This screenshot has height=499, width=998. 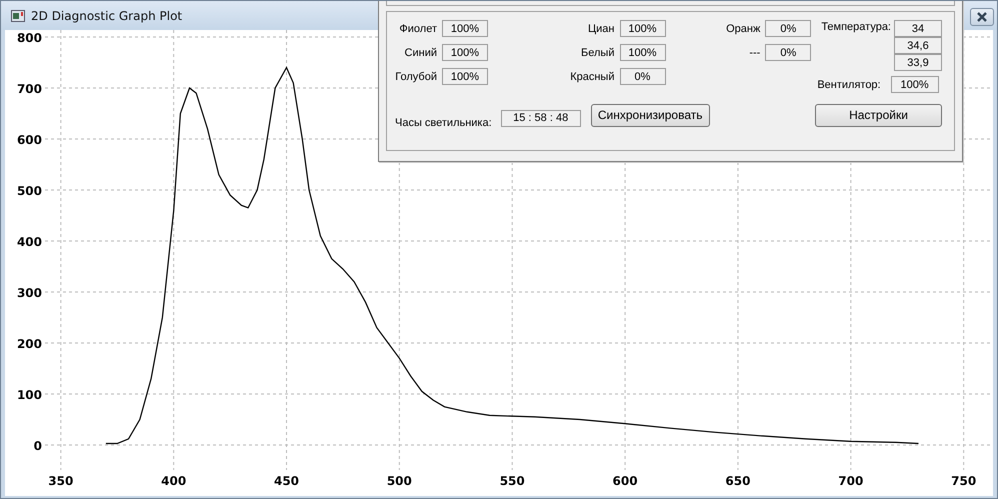 I want to click on temperature-value: 34,6, so click(x=918, y=45).